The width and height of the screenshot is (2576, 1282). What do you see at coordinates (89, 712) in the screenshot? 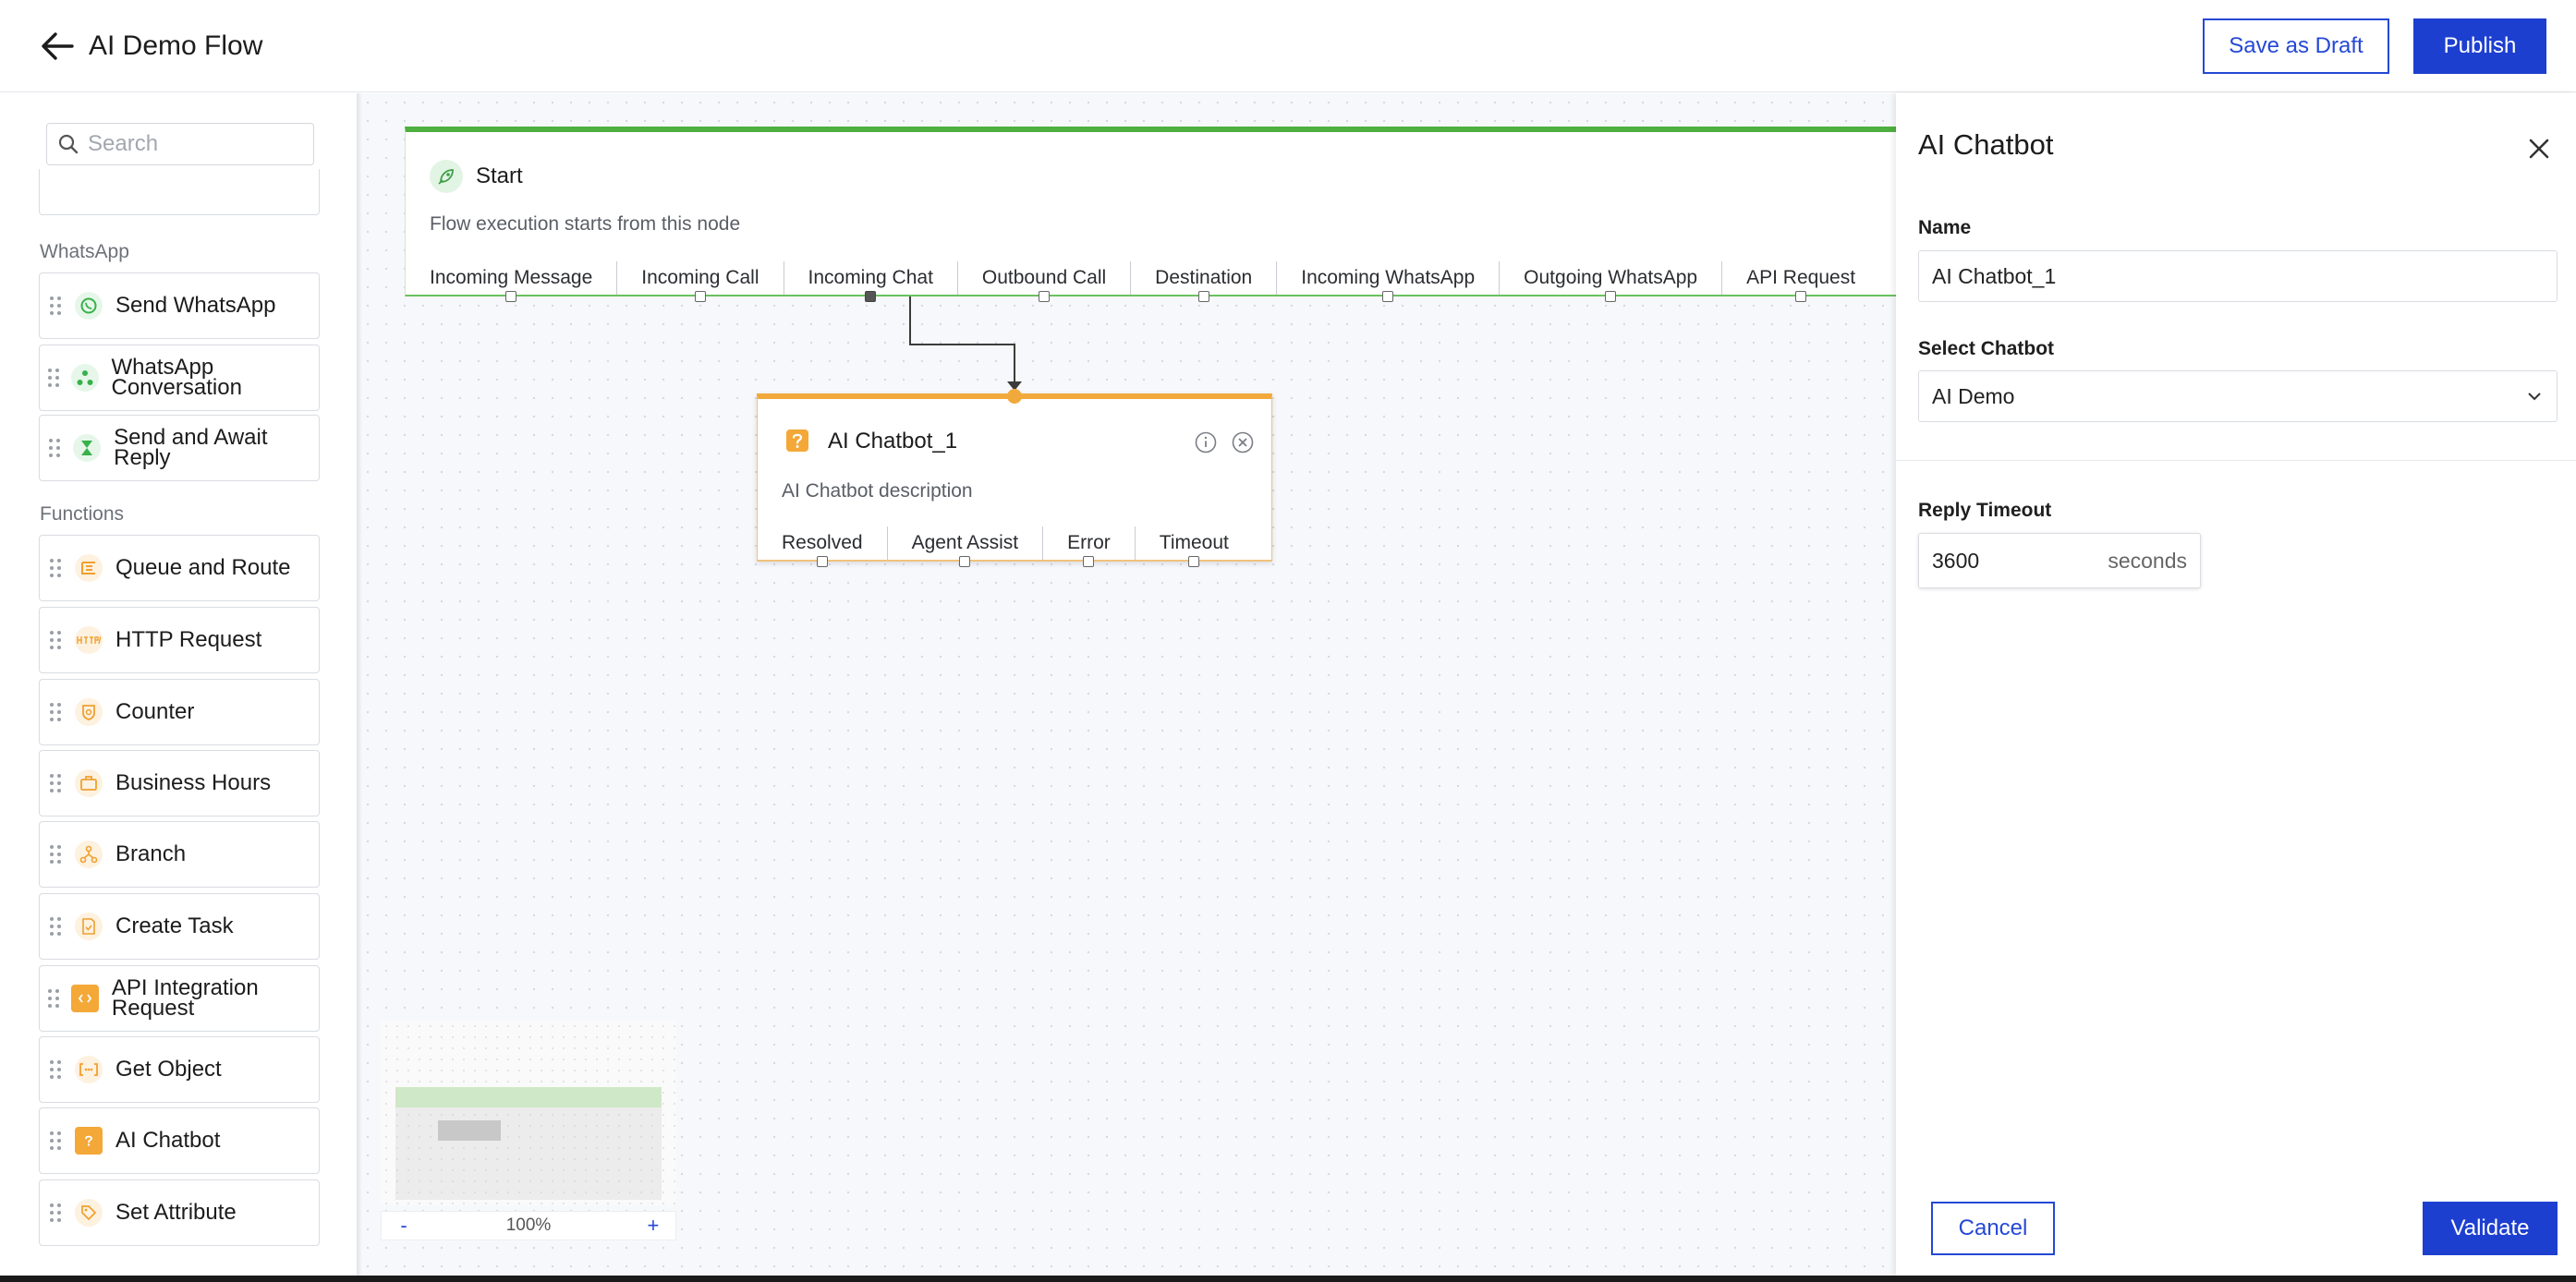
I see `counter-icon` at bounding box center [89, 712].